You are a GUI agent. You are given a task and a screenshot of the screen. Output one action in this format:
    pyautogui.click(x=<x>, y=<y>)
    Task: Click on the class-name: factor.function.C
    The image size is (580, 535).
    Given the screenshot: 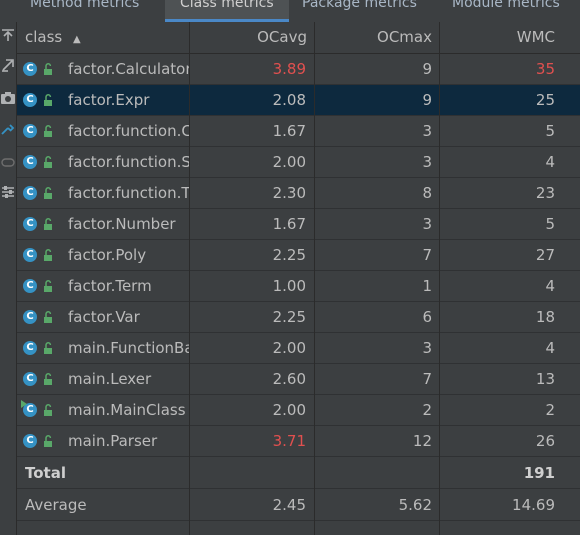 What is the action you would take?
    pyautogui.click(x=128, y=131)
    